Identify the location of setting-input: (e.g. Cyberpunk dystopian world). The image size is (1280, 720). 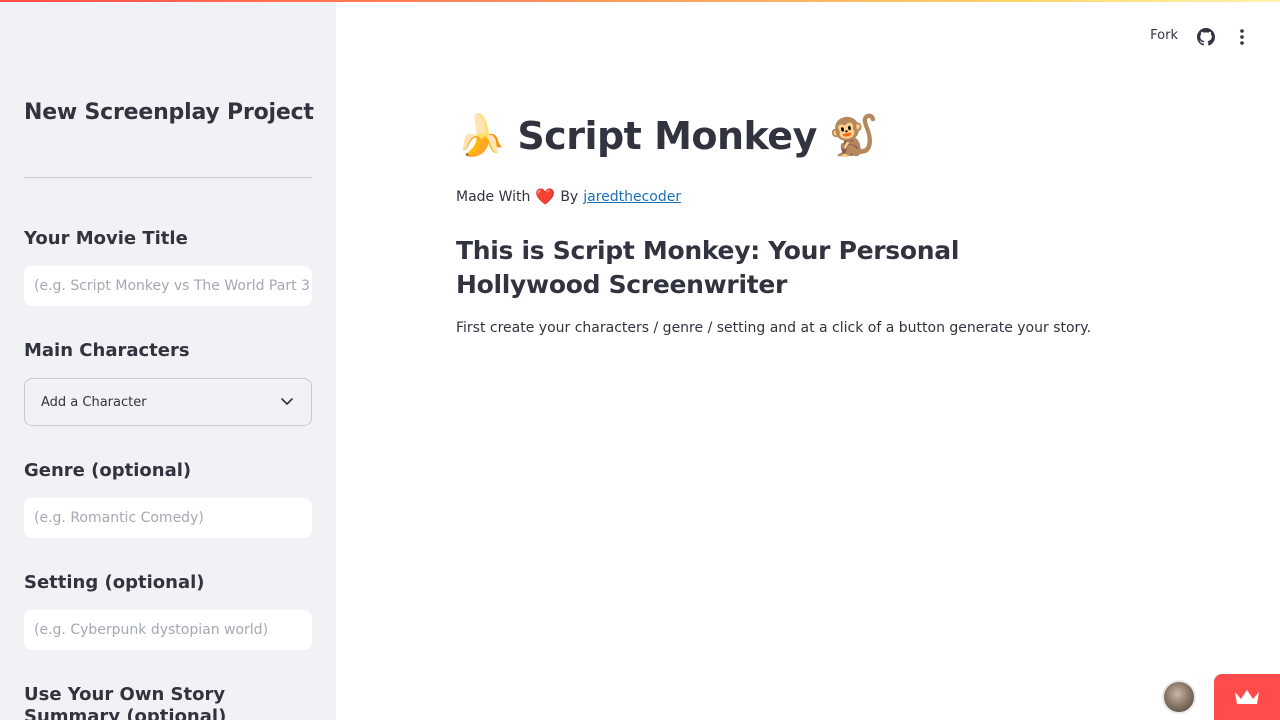
(168, 630).